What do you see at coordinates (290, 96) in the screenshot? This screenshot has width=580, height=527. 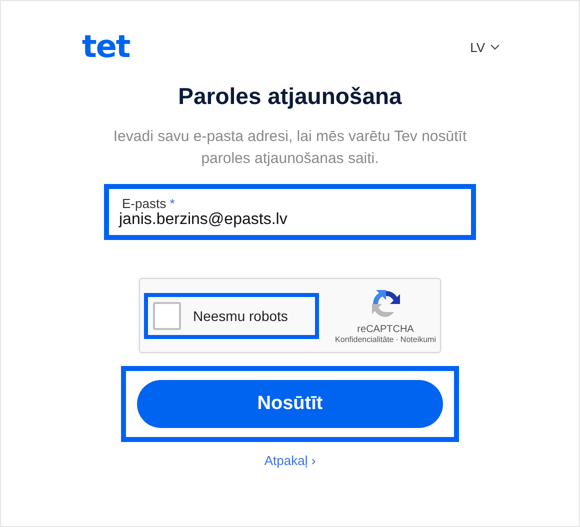 I see `page-title: Paroles atjaunošana` at bounding box center [290, 96].